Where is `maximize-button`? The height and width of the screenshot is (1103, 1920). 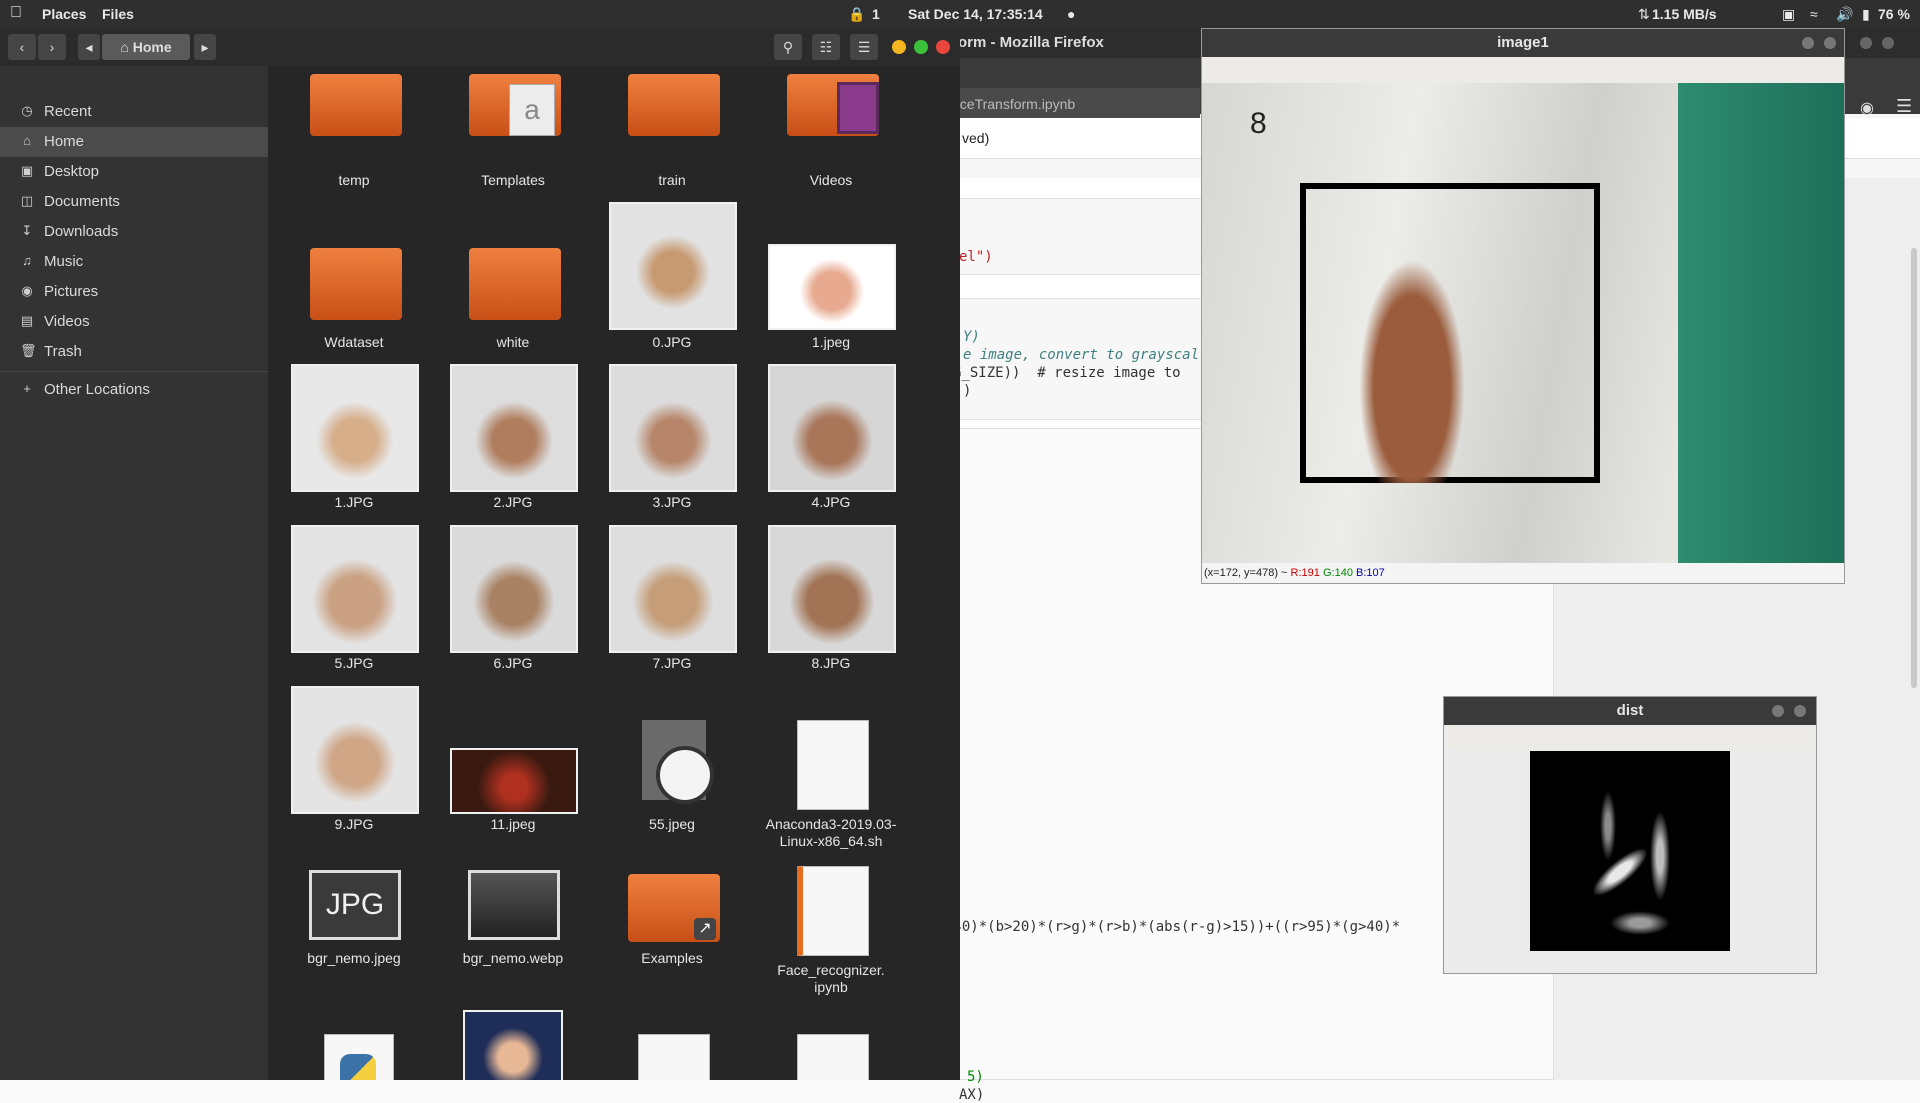 maximize-button is located at coordinates (921, 47).